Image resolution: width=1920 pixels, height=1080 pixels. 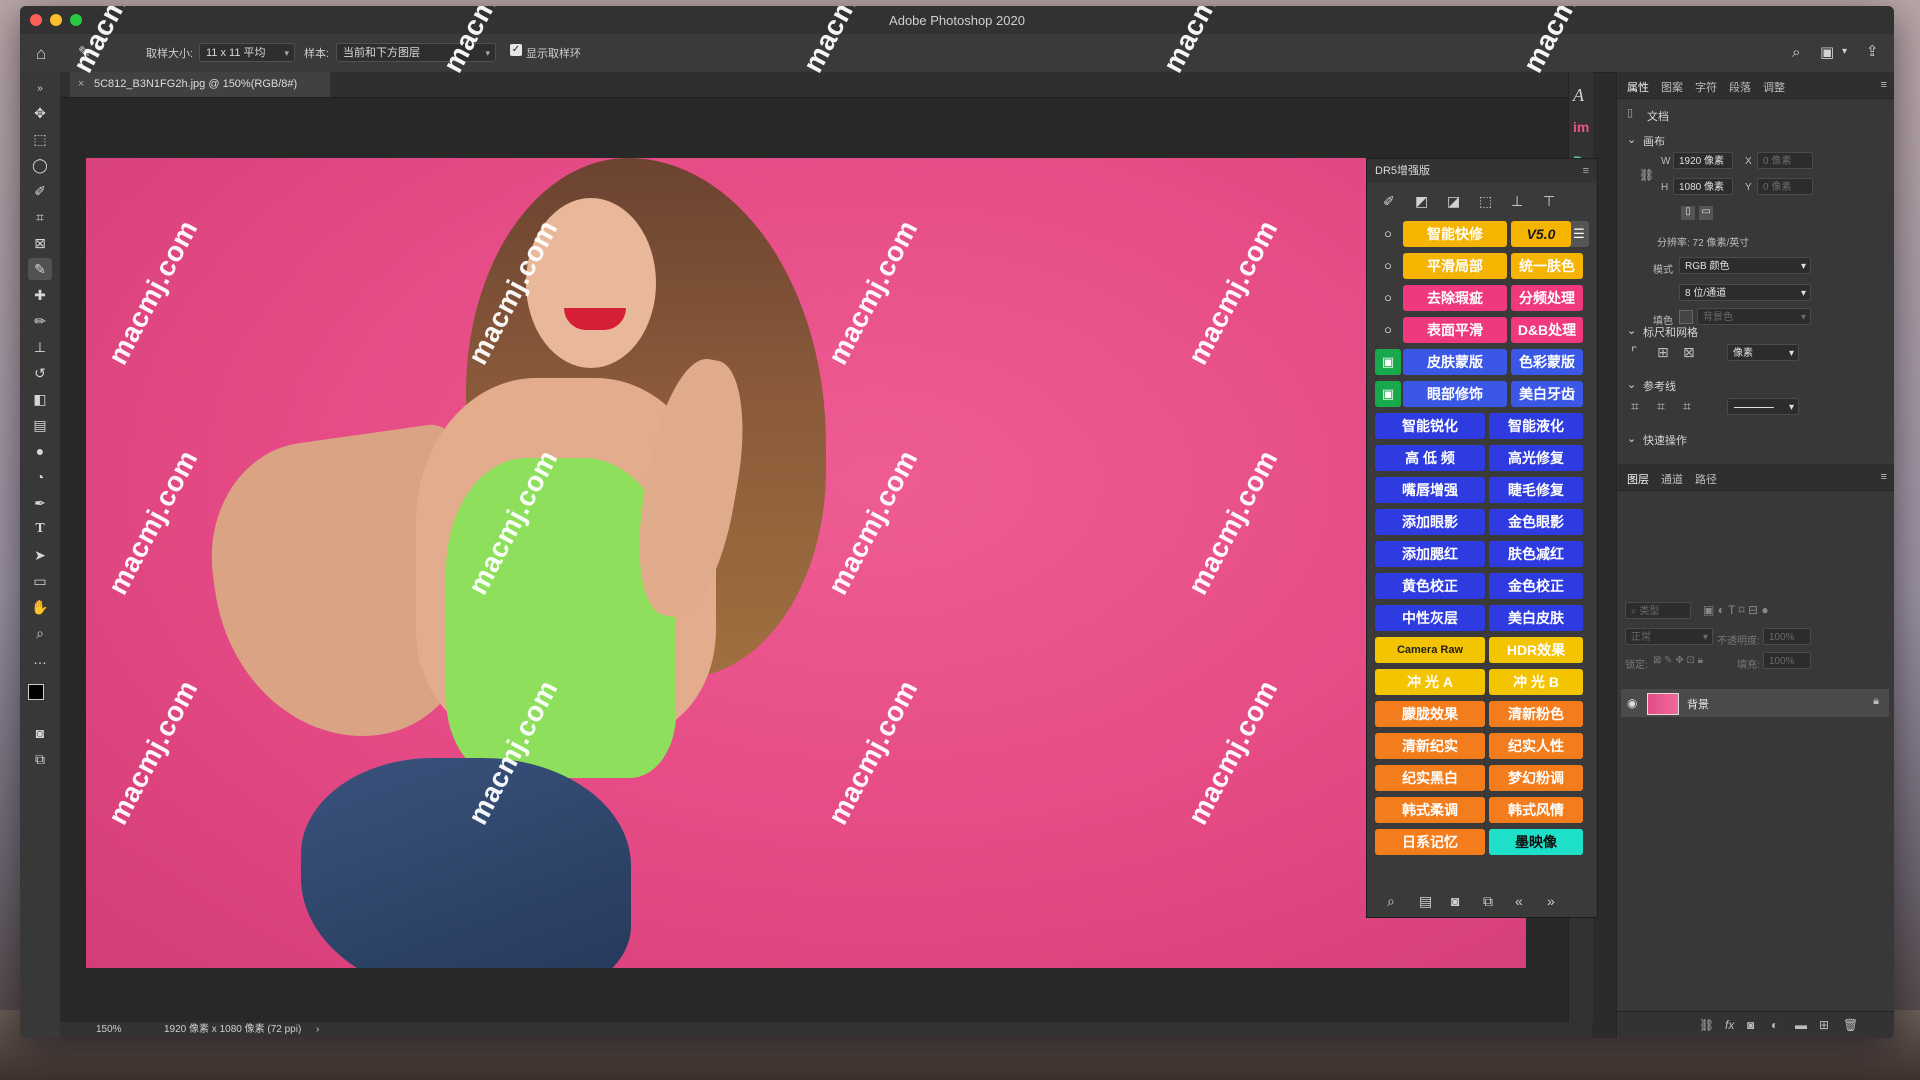 What do you see at coordinates (1672, 87) in the screenshot?
I see `tab-patterns: 图案` at bounding box center [1672, 87].